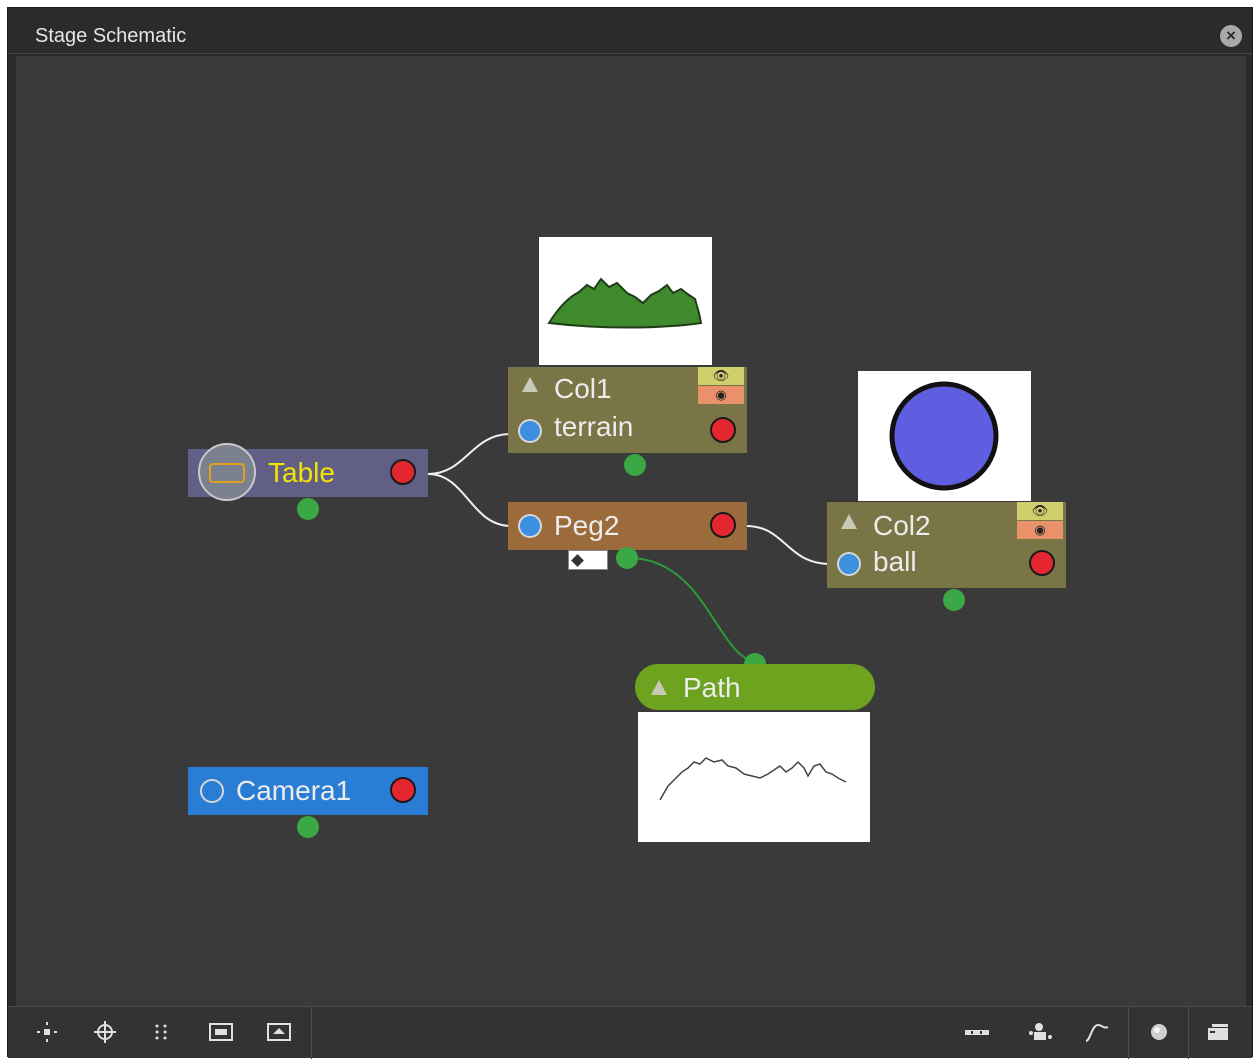  What do you see at coordinates (627, 526) in the screenshot?
I see `peg2-node: Peg2` at bounding box center [627, 526].